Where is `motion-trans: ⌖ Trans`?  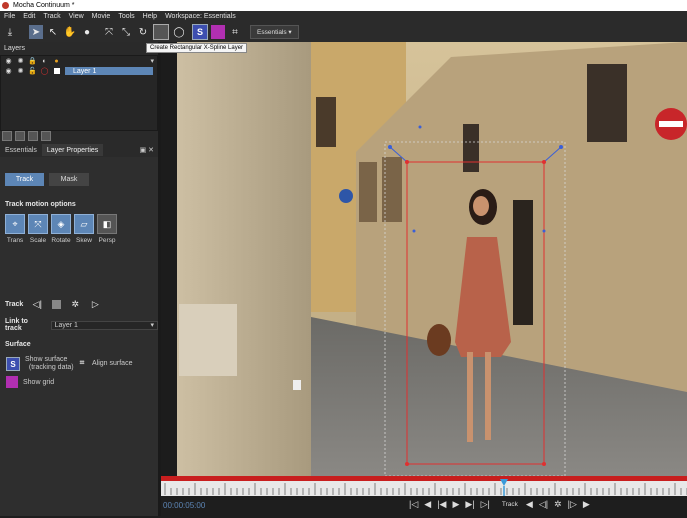
motion-trans: ⌖ Trans is located at coordinates (15, 229).